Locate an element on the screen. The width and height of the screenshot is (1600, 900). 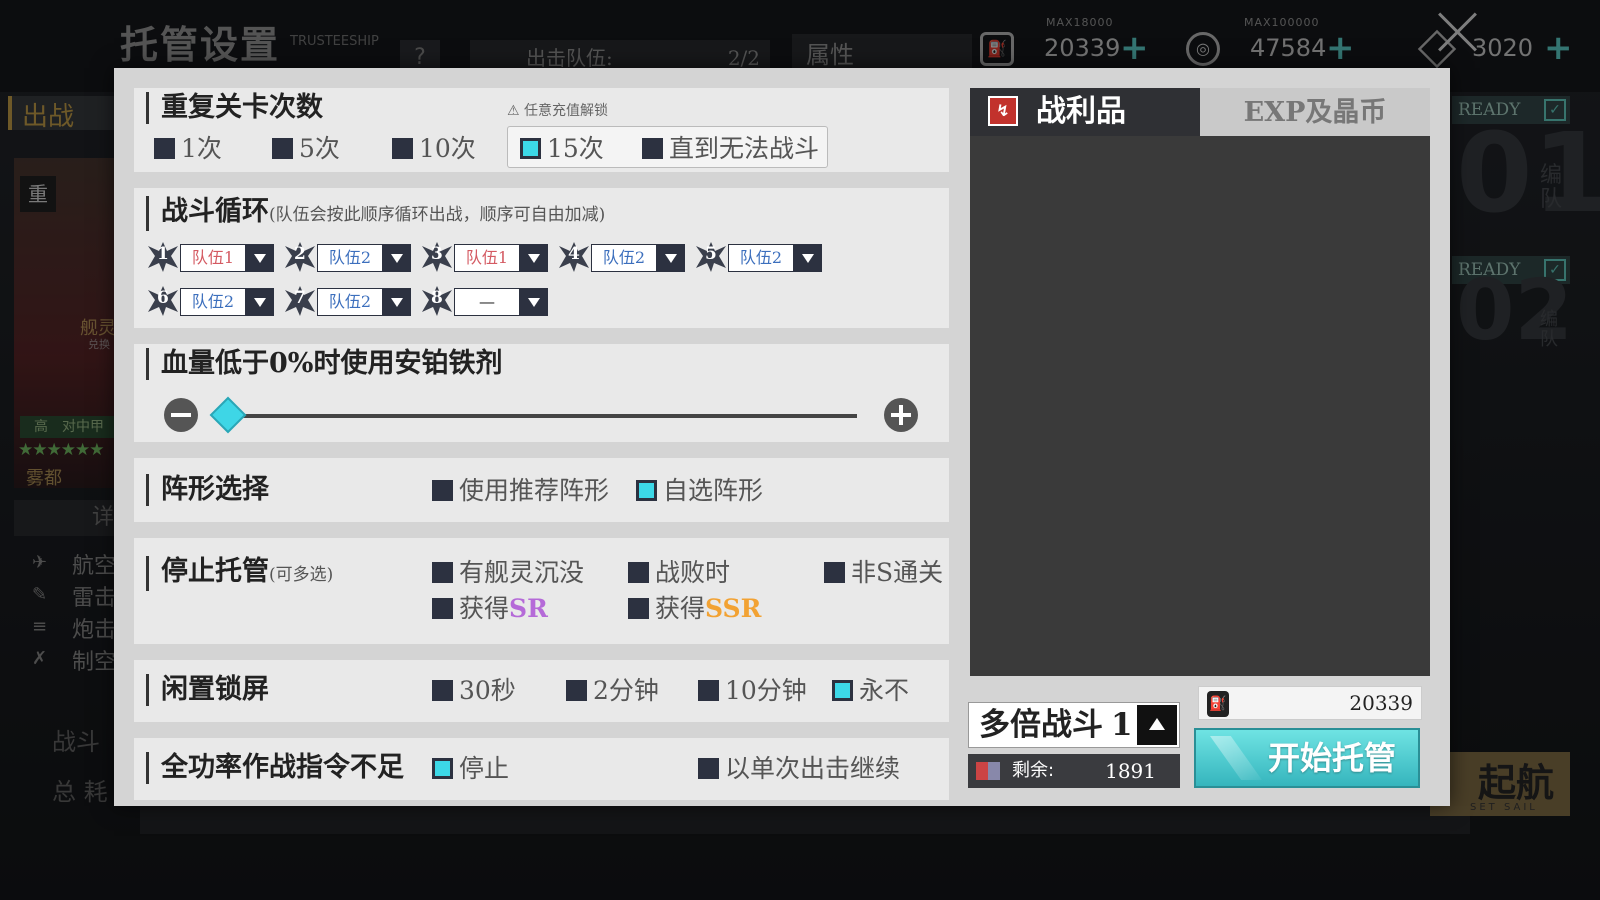
oil-icon: ⛽ is located at coordinates (1218, 704).